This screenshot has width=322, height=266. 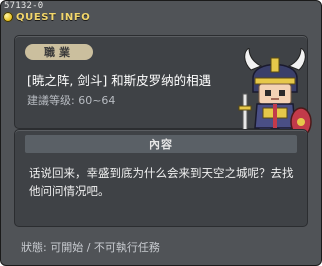 What do you see at coordinates (119, 80) in the screenshot?
I see `quest-name: [暁之阵, 剑斗] 和斯皮罗纳的相遇` at bounding box center [119, 80].